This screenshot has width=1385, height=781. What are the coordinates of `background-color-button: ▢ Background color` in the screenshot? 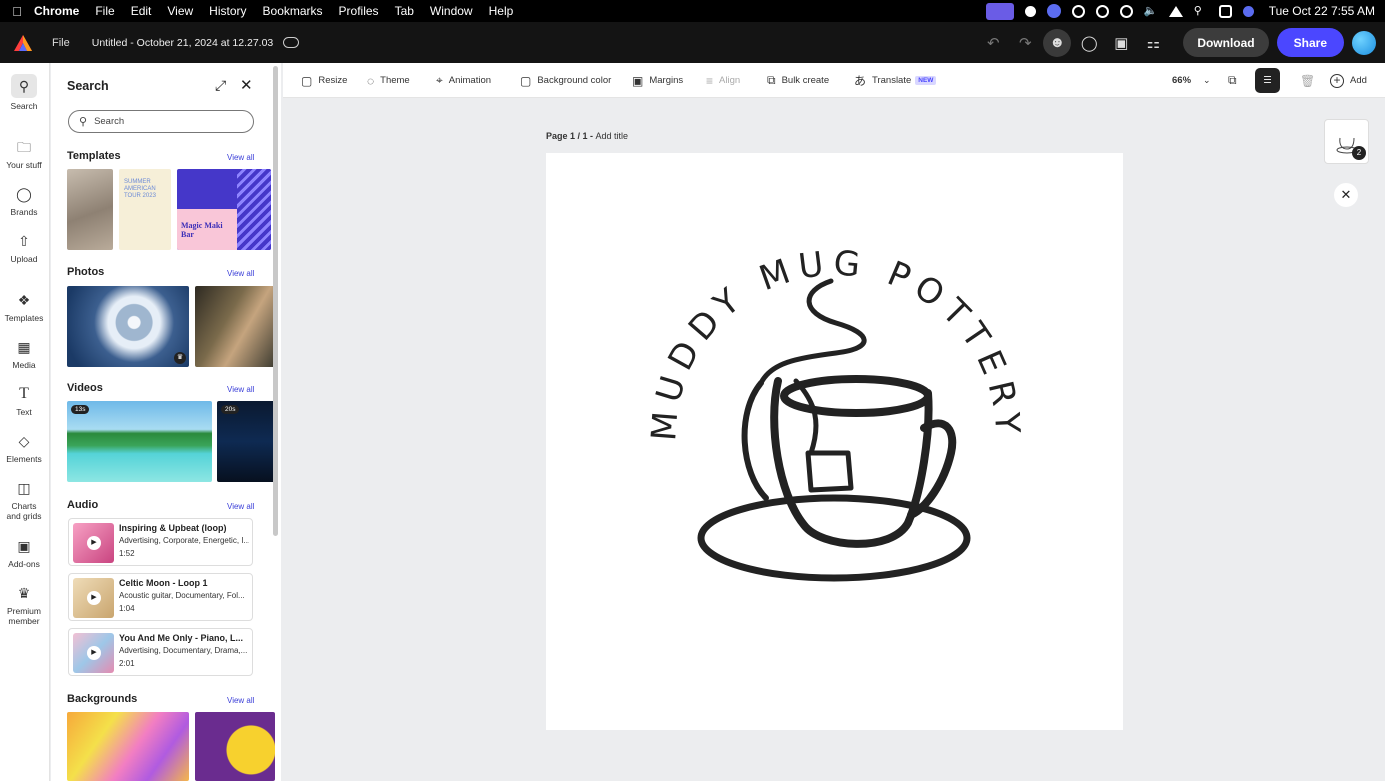 It's located at (565, 80).